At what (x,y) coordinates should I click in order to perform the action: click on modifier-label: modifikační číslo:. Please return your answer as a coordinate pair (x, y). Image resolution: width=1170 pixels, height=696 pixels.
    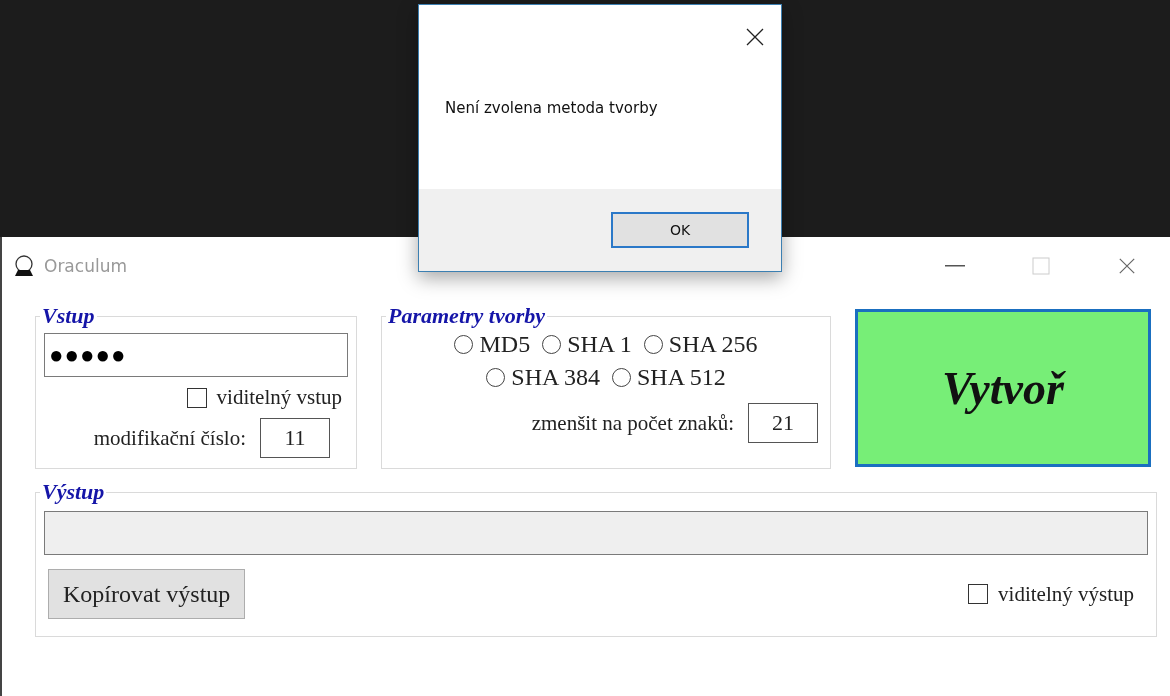
    Looking at the image, I should click on (169, 438).